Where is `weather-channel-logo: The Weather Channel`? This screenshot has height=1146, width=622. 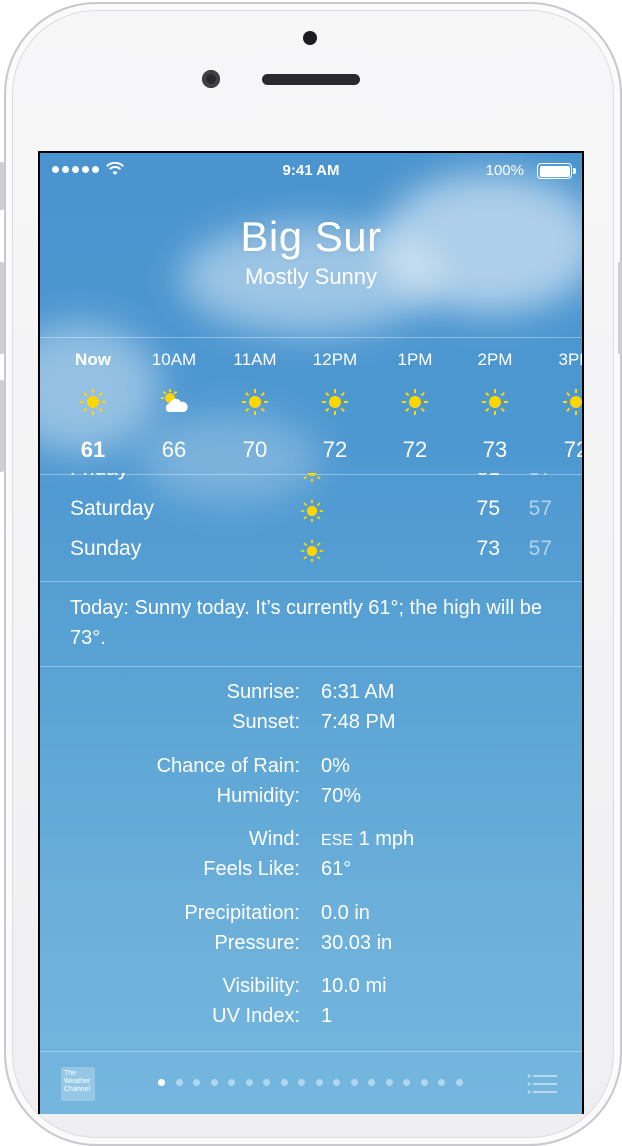 weather-channel-logo: The Weather Channel is located at coordinates (78, 1084).